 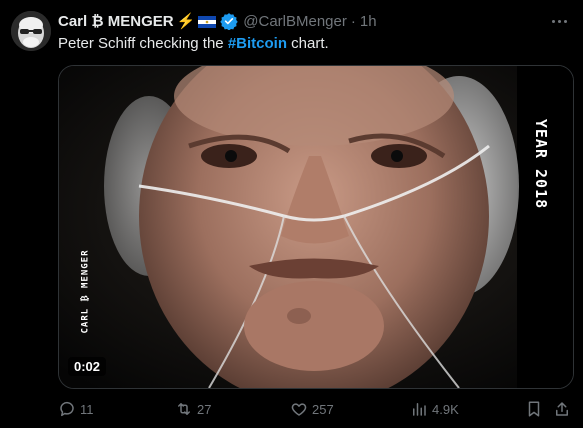 I want to click on like-count: 257, so click(x=323, y=409).